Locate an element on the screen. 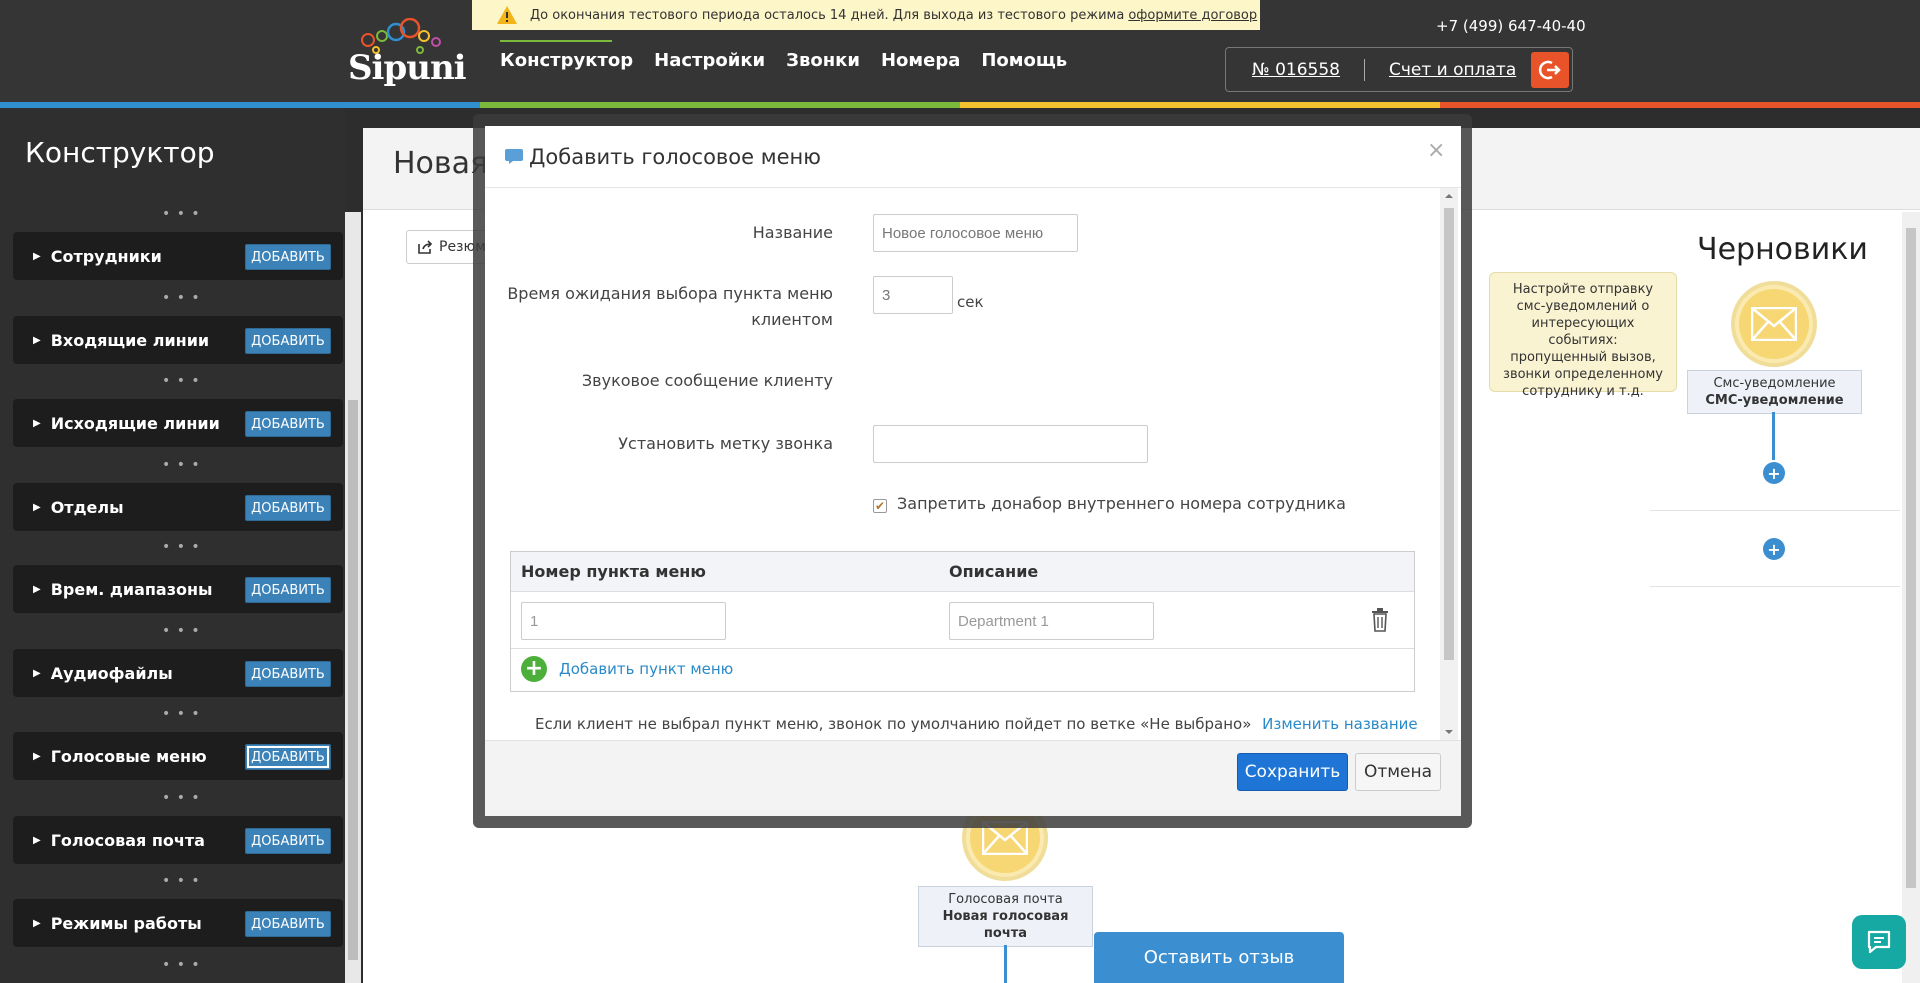  dialog-footer: Сохранить Отмена is located at coordinates (973, 778).